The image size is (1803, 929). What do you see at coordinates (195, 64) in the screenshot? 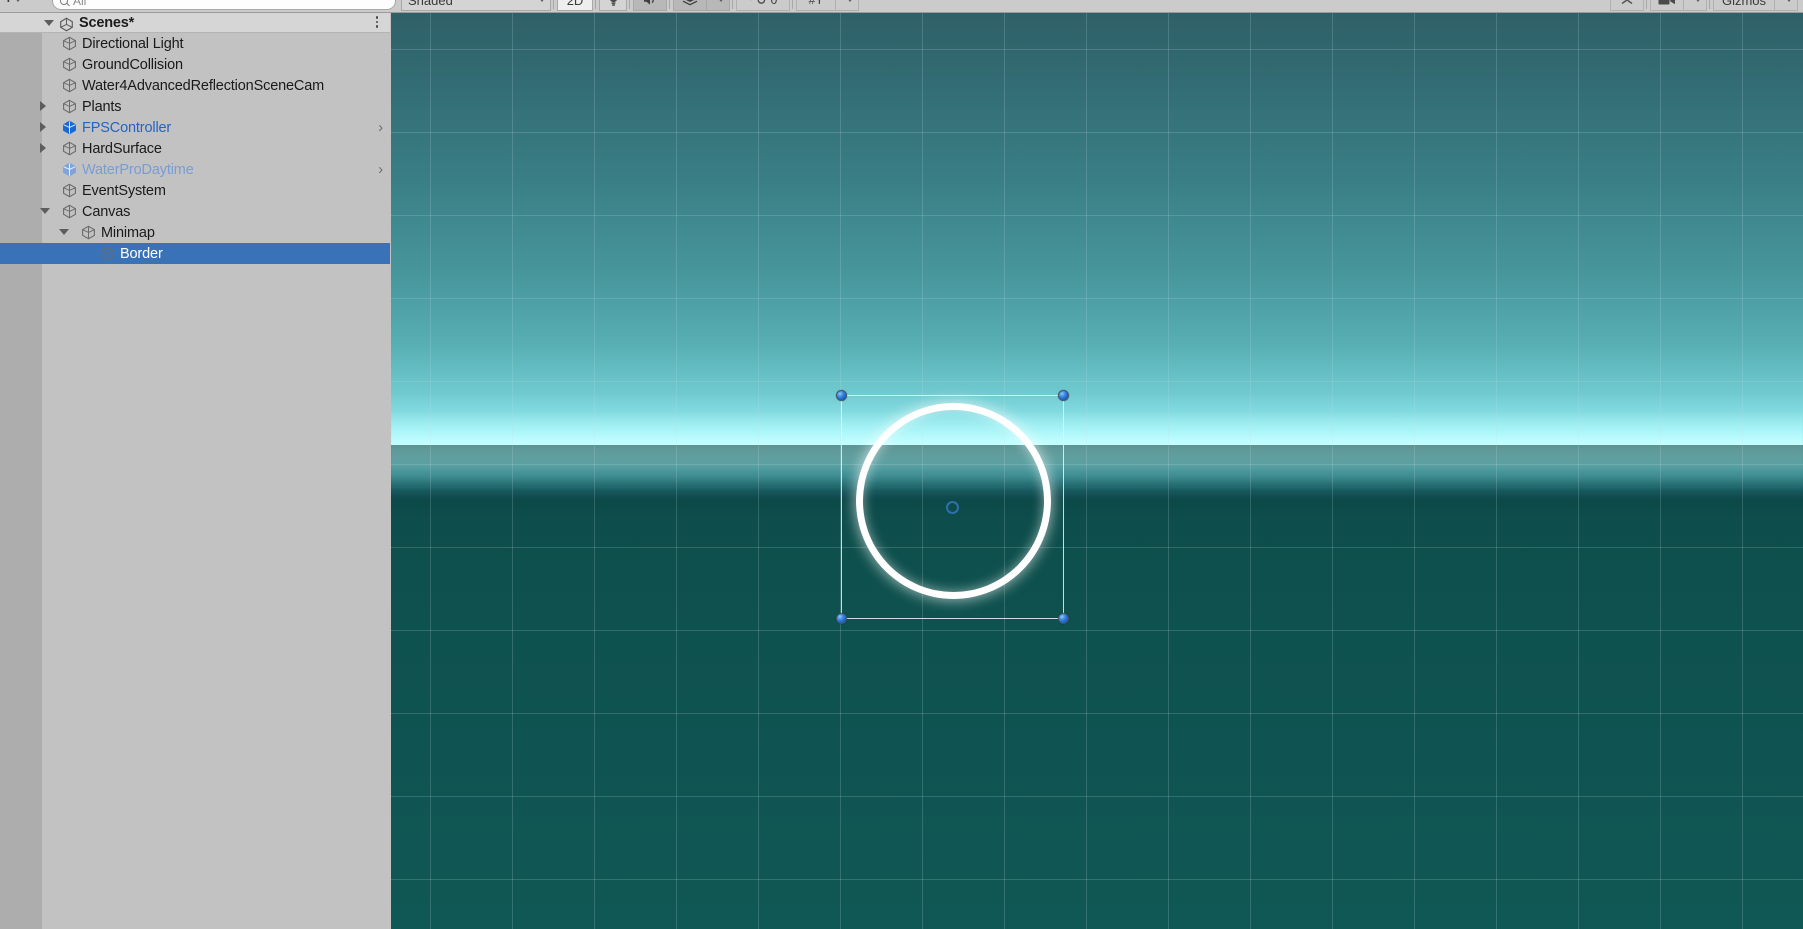
I see `hierarchy-row-groundcollision: GroundCollision` at bounding box center [195, 64].